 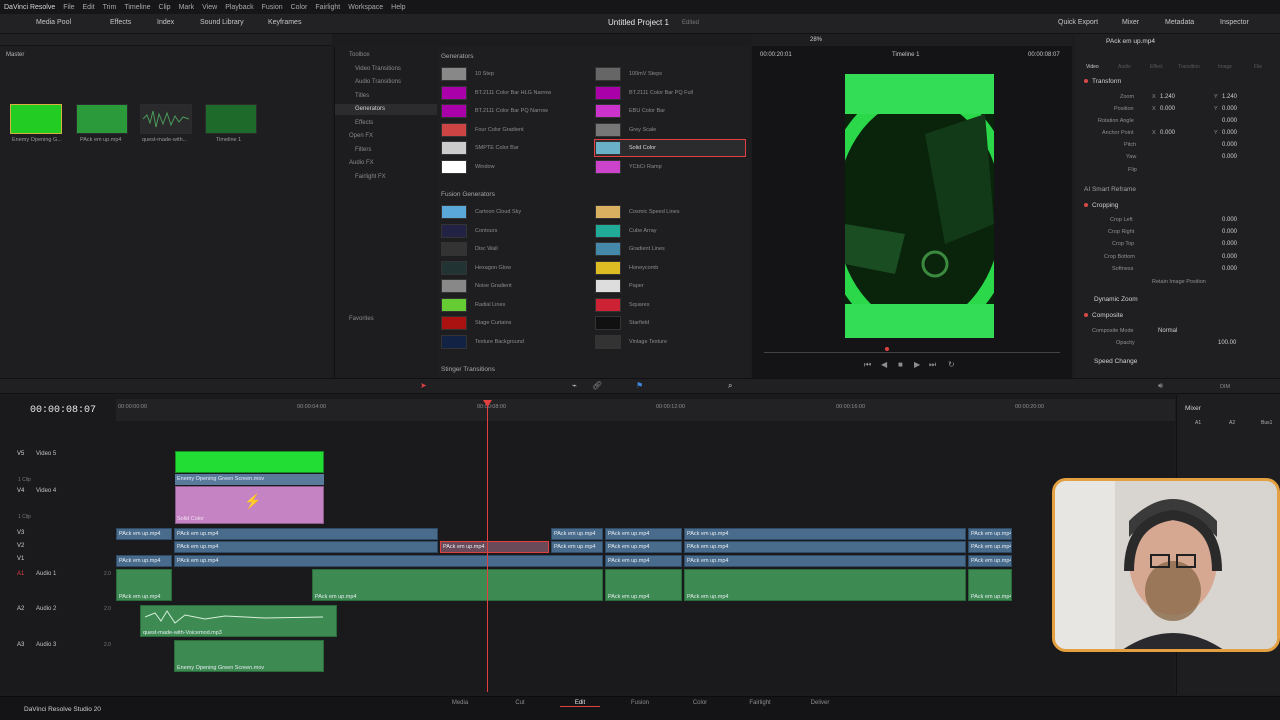 What do you see at coordinates (516, 167) in the screenshot?
I see `generator-item: Window` at bounding box center [516, 167].